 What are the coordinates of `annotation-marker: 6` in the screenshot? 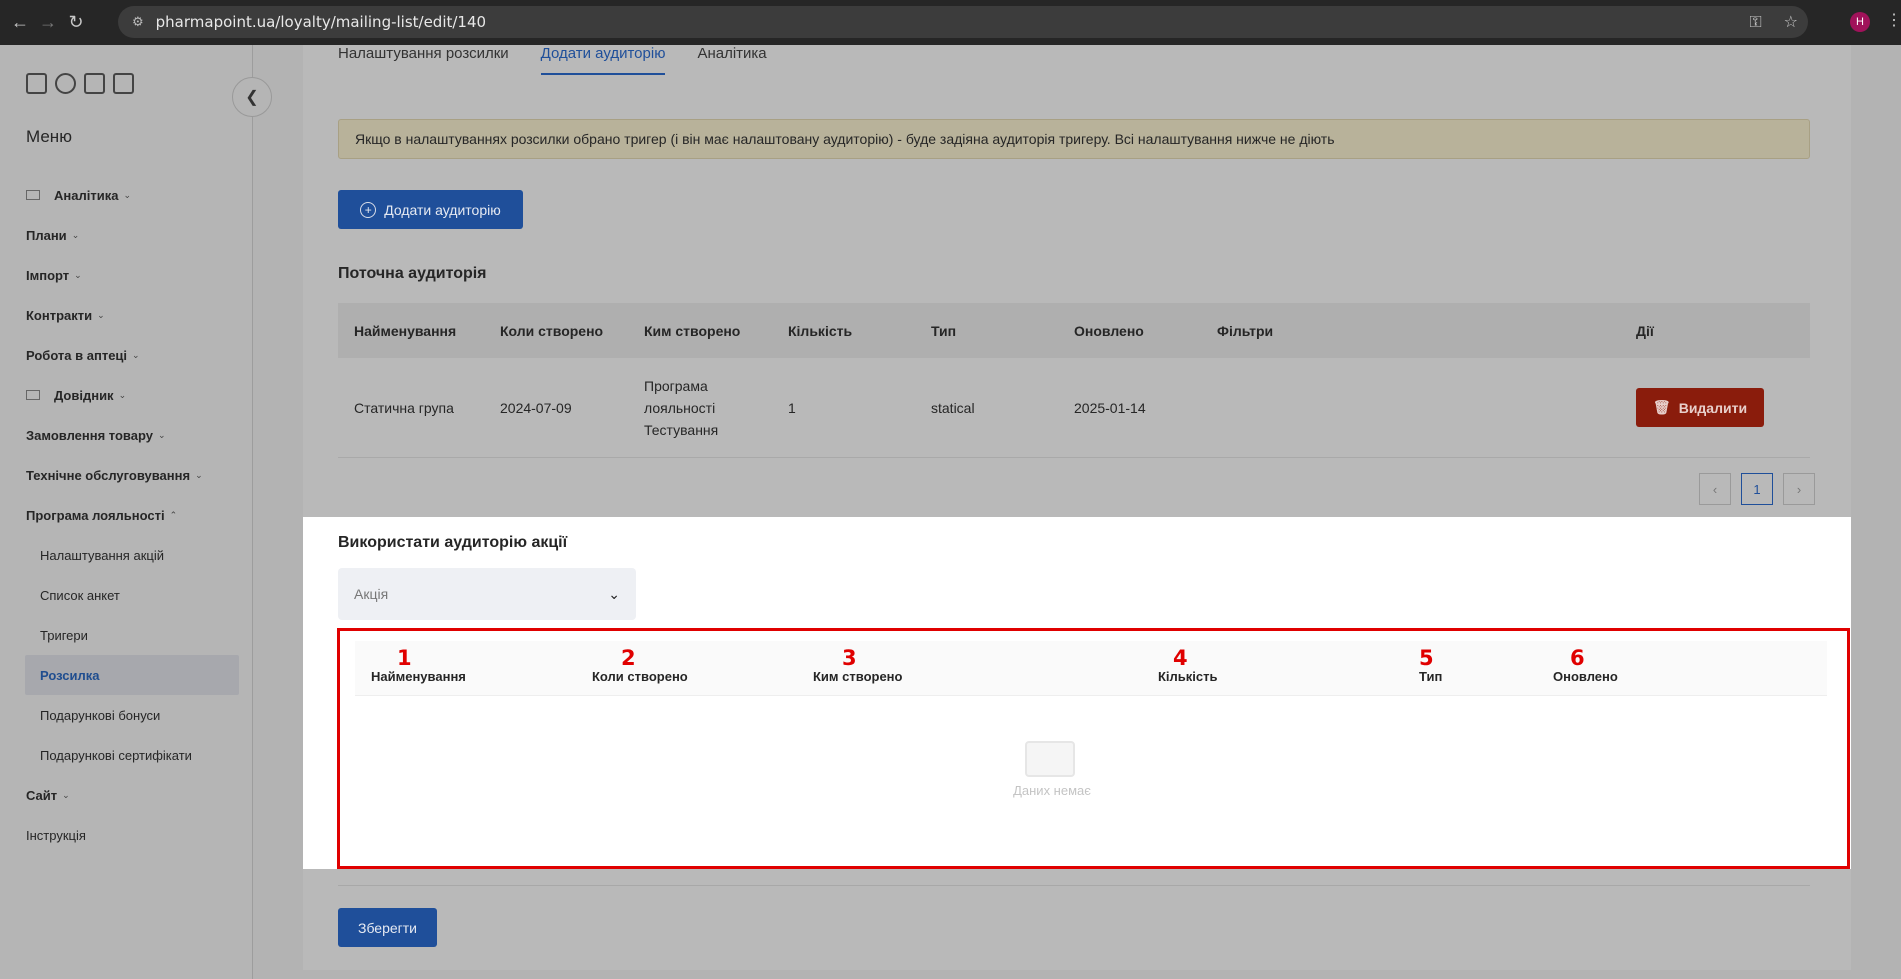 It's located at (1577, 658).